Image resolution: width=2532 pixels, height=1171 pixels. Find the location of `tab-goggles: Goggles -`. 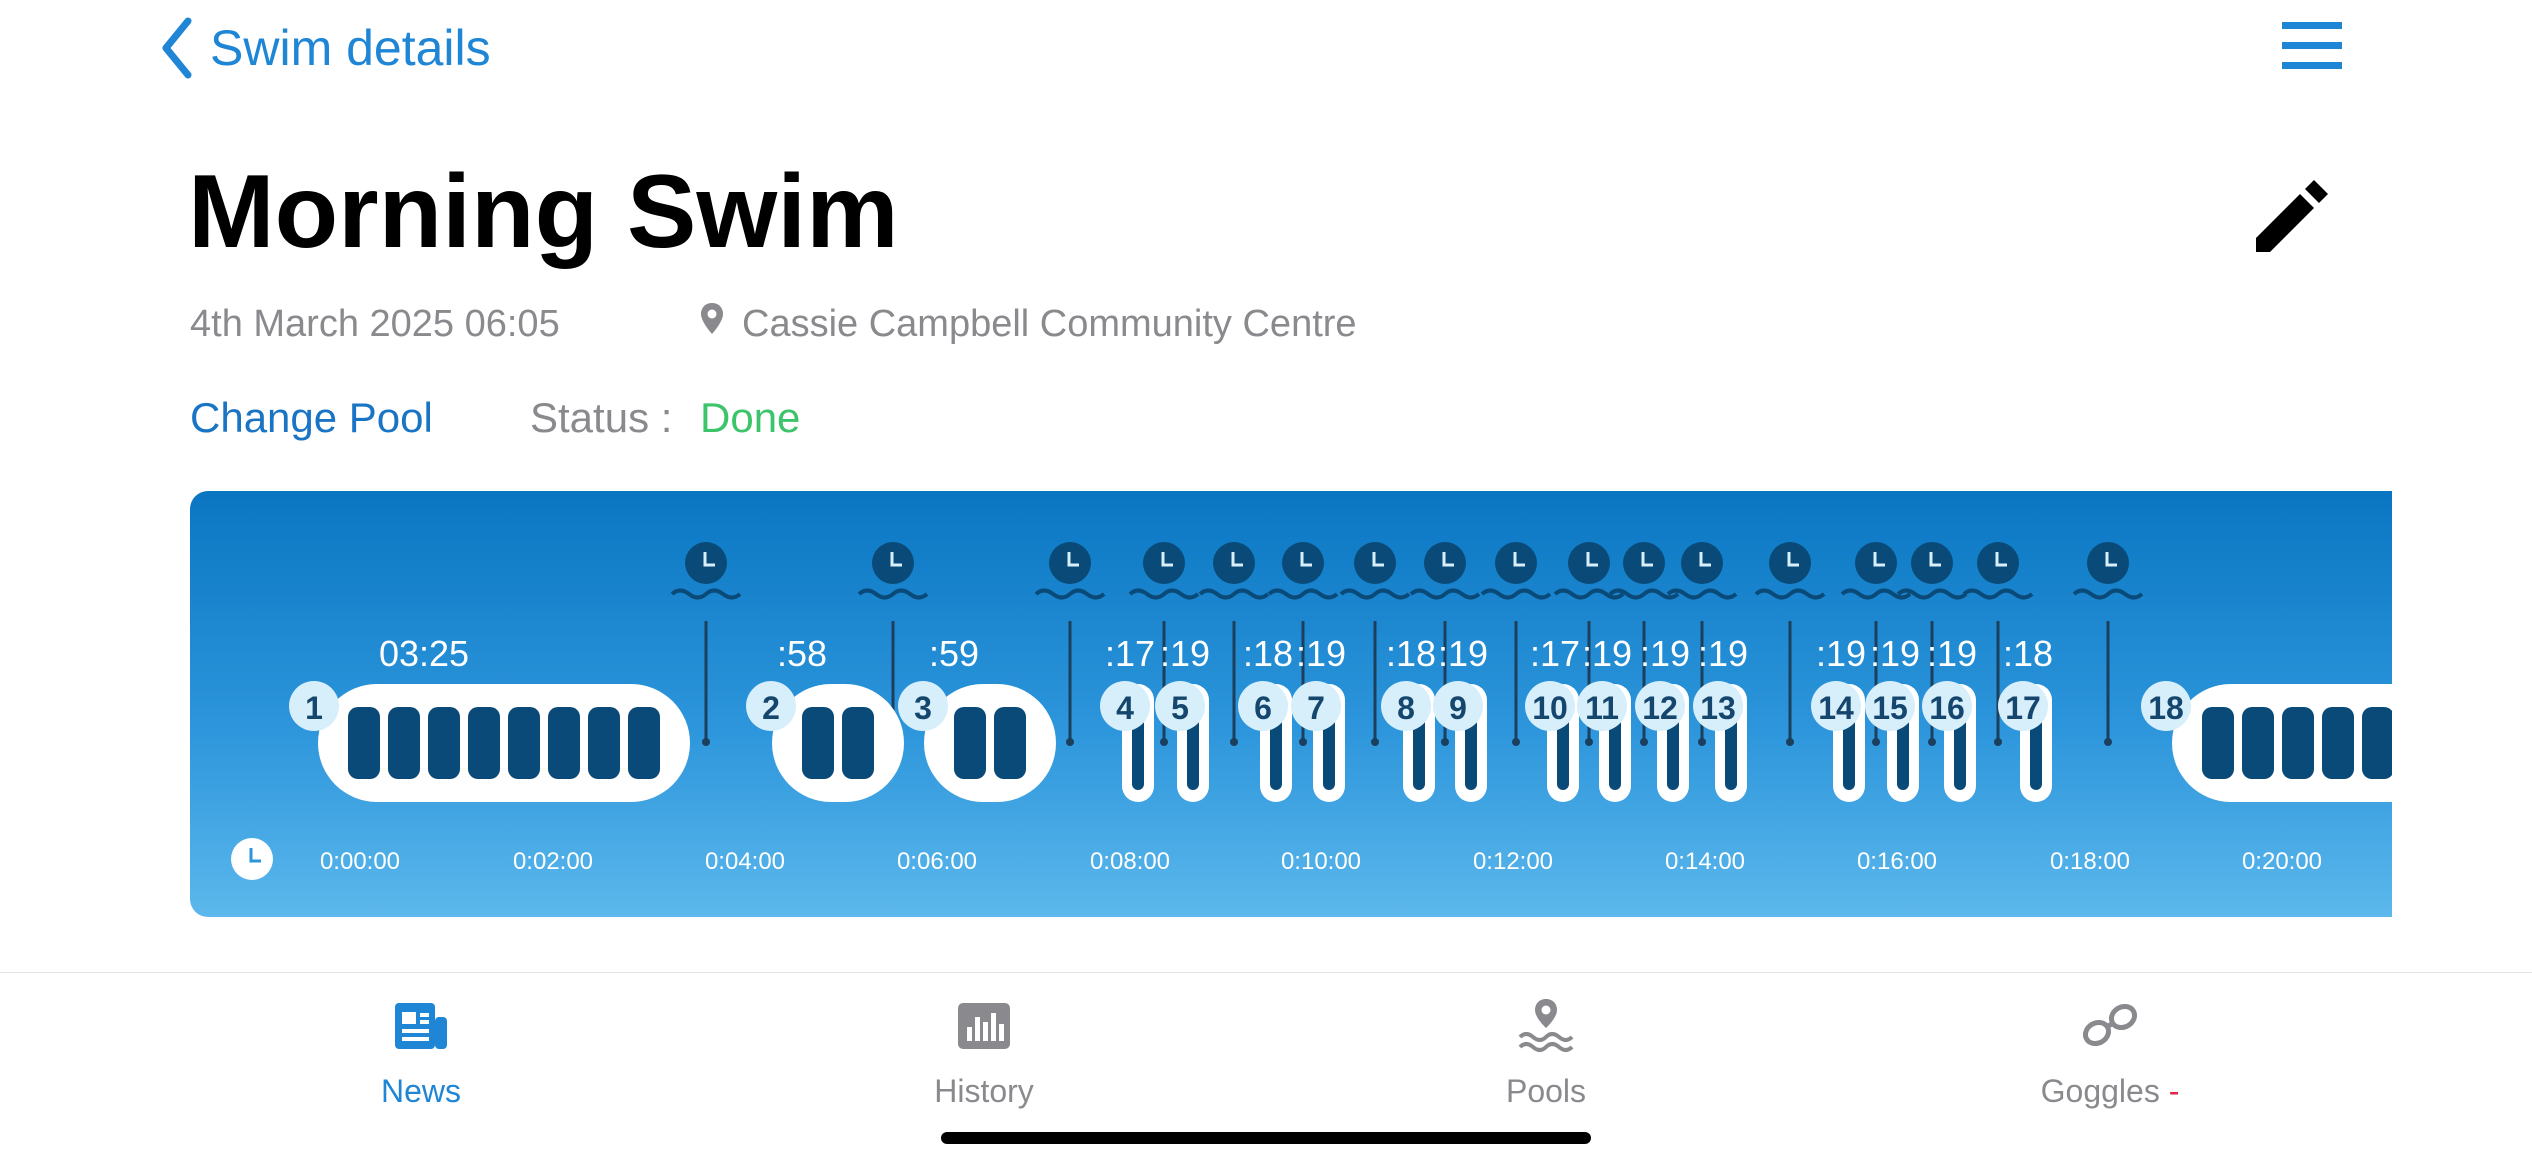

tab-goggles: Goggles - is located at coordinates (2110, 1048).